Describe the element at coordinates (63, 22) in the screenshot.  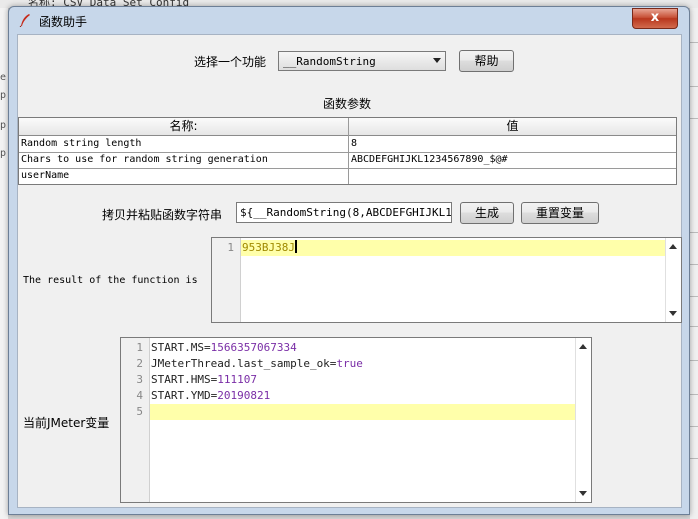
I see `window-title: 函数助手` at that location.